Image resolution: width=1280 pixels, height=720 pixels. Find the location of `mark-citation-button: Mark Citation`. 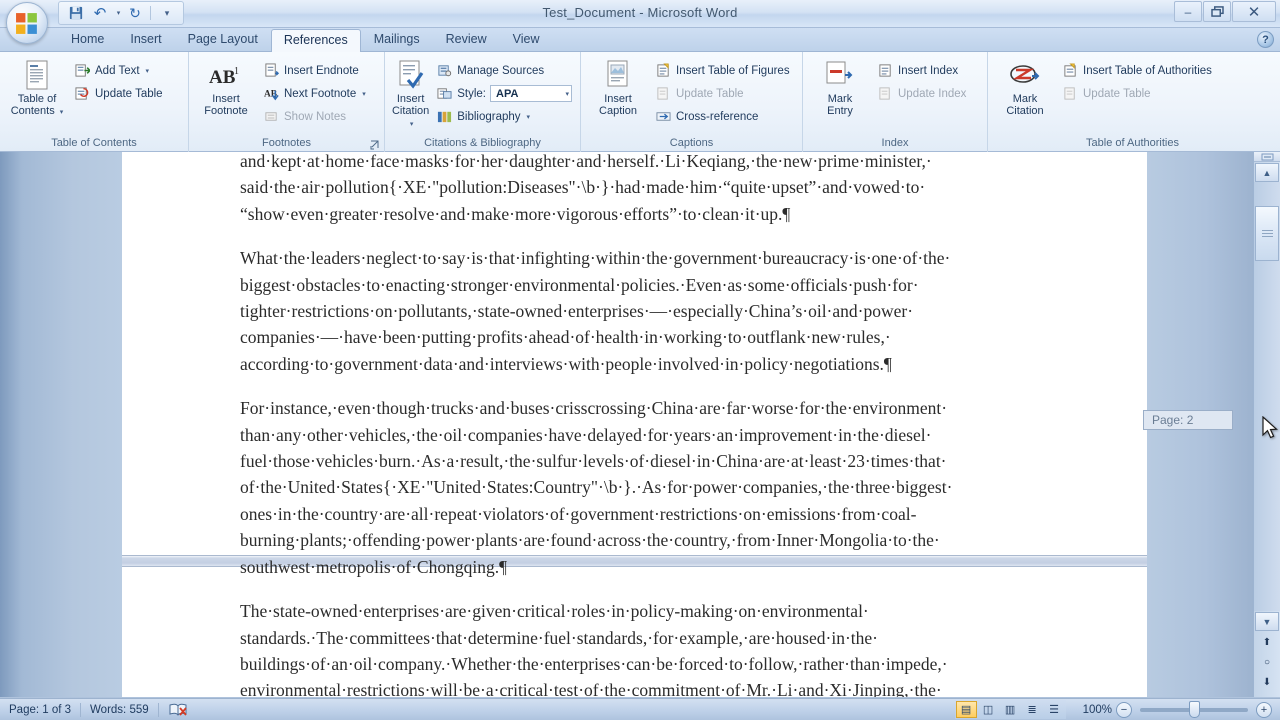

mark-citation-button: Mark Citation is located at coordinates (1025, 88).